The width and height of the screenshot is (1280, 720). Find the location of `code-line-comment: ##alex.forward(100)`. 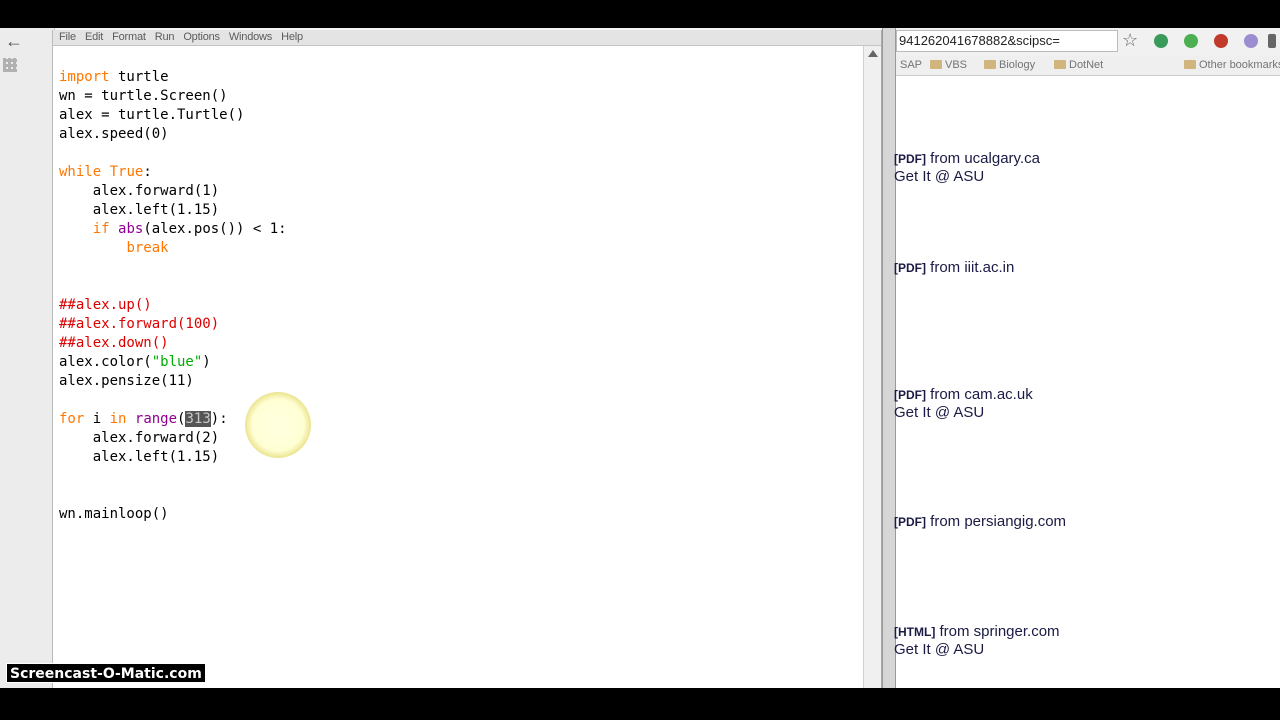

code-line-comment: ##alex.forward(100) is located at coordinates (139, 324).